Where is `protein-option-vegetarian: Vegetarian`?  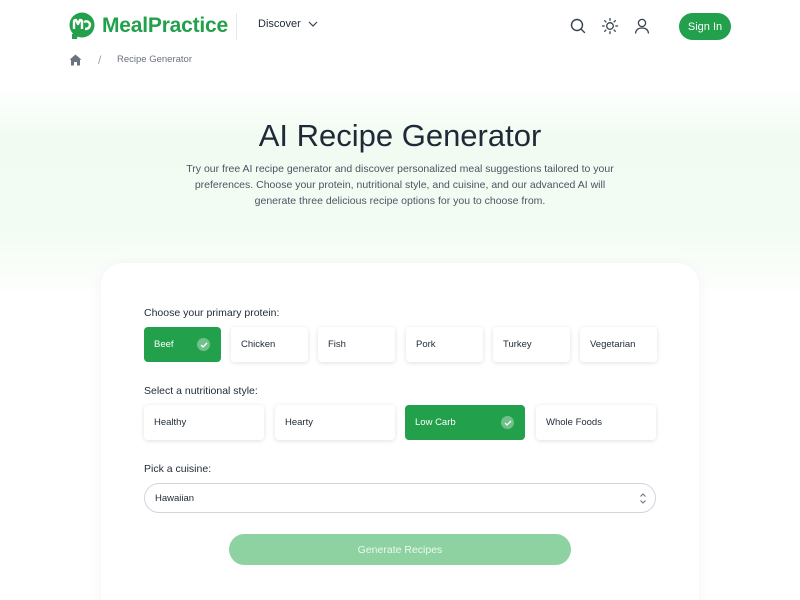
protein-option-vegetarian: Vegetarian is located at coordinates (618, 344).